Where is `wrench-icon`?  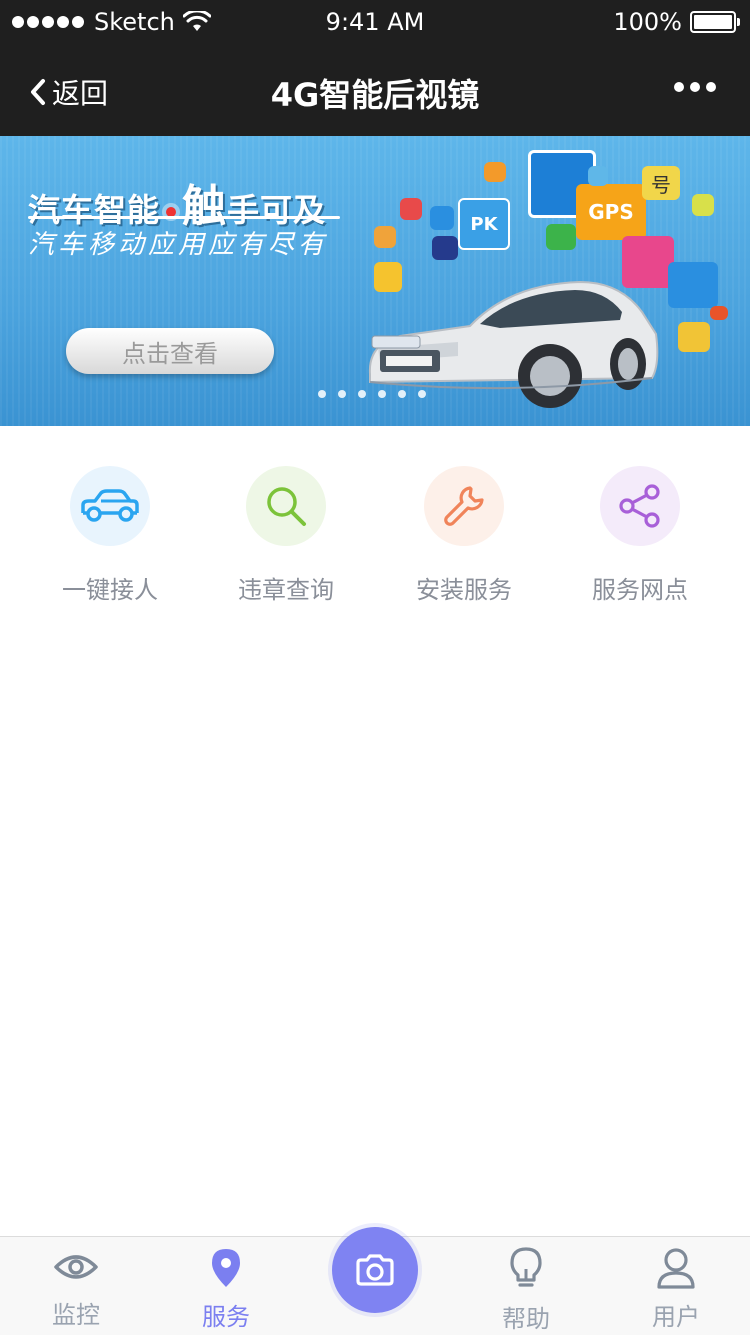 wrench-icon is located at coordinates (464, 506).